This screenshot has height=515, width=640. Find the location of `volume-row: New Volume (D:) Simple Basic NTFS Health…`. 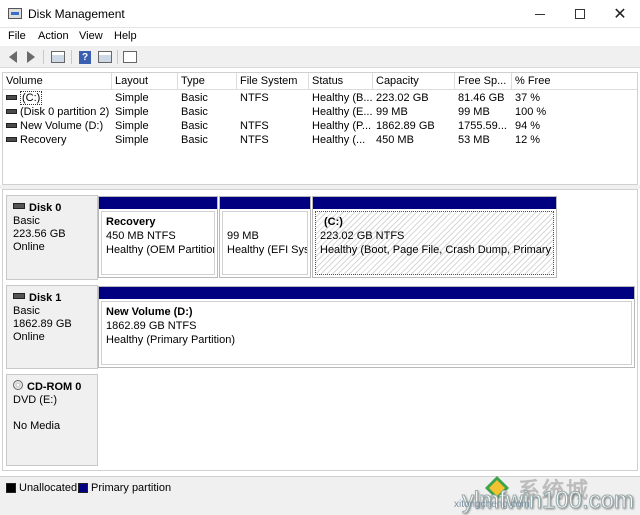

volume-row: New Volume (D:) Simple Basic NTFS Health… is located at coordinates (320, 126).